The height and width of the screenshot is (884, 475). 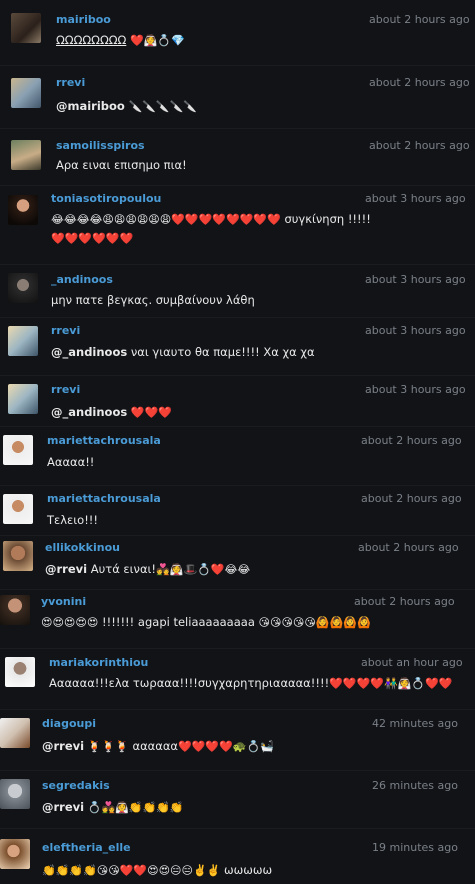 I want to click on comment-text-line2: ❤️❤️❤️❤️❤️❤️, so click(x=92, y=238).